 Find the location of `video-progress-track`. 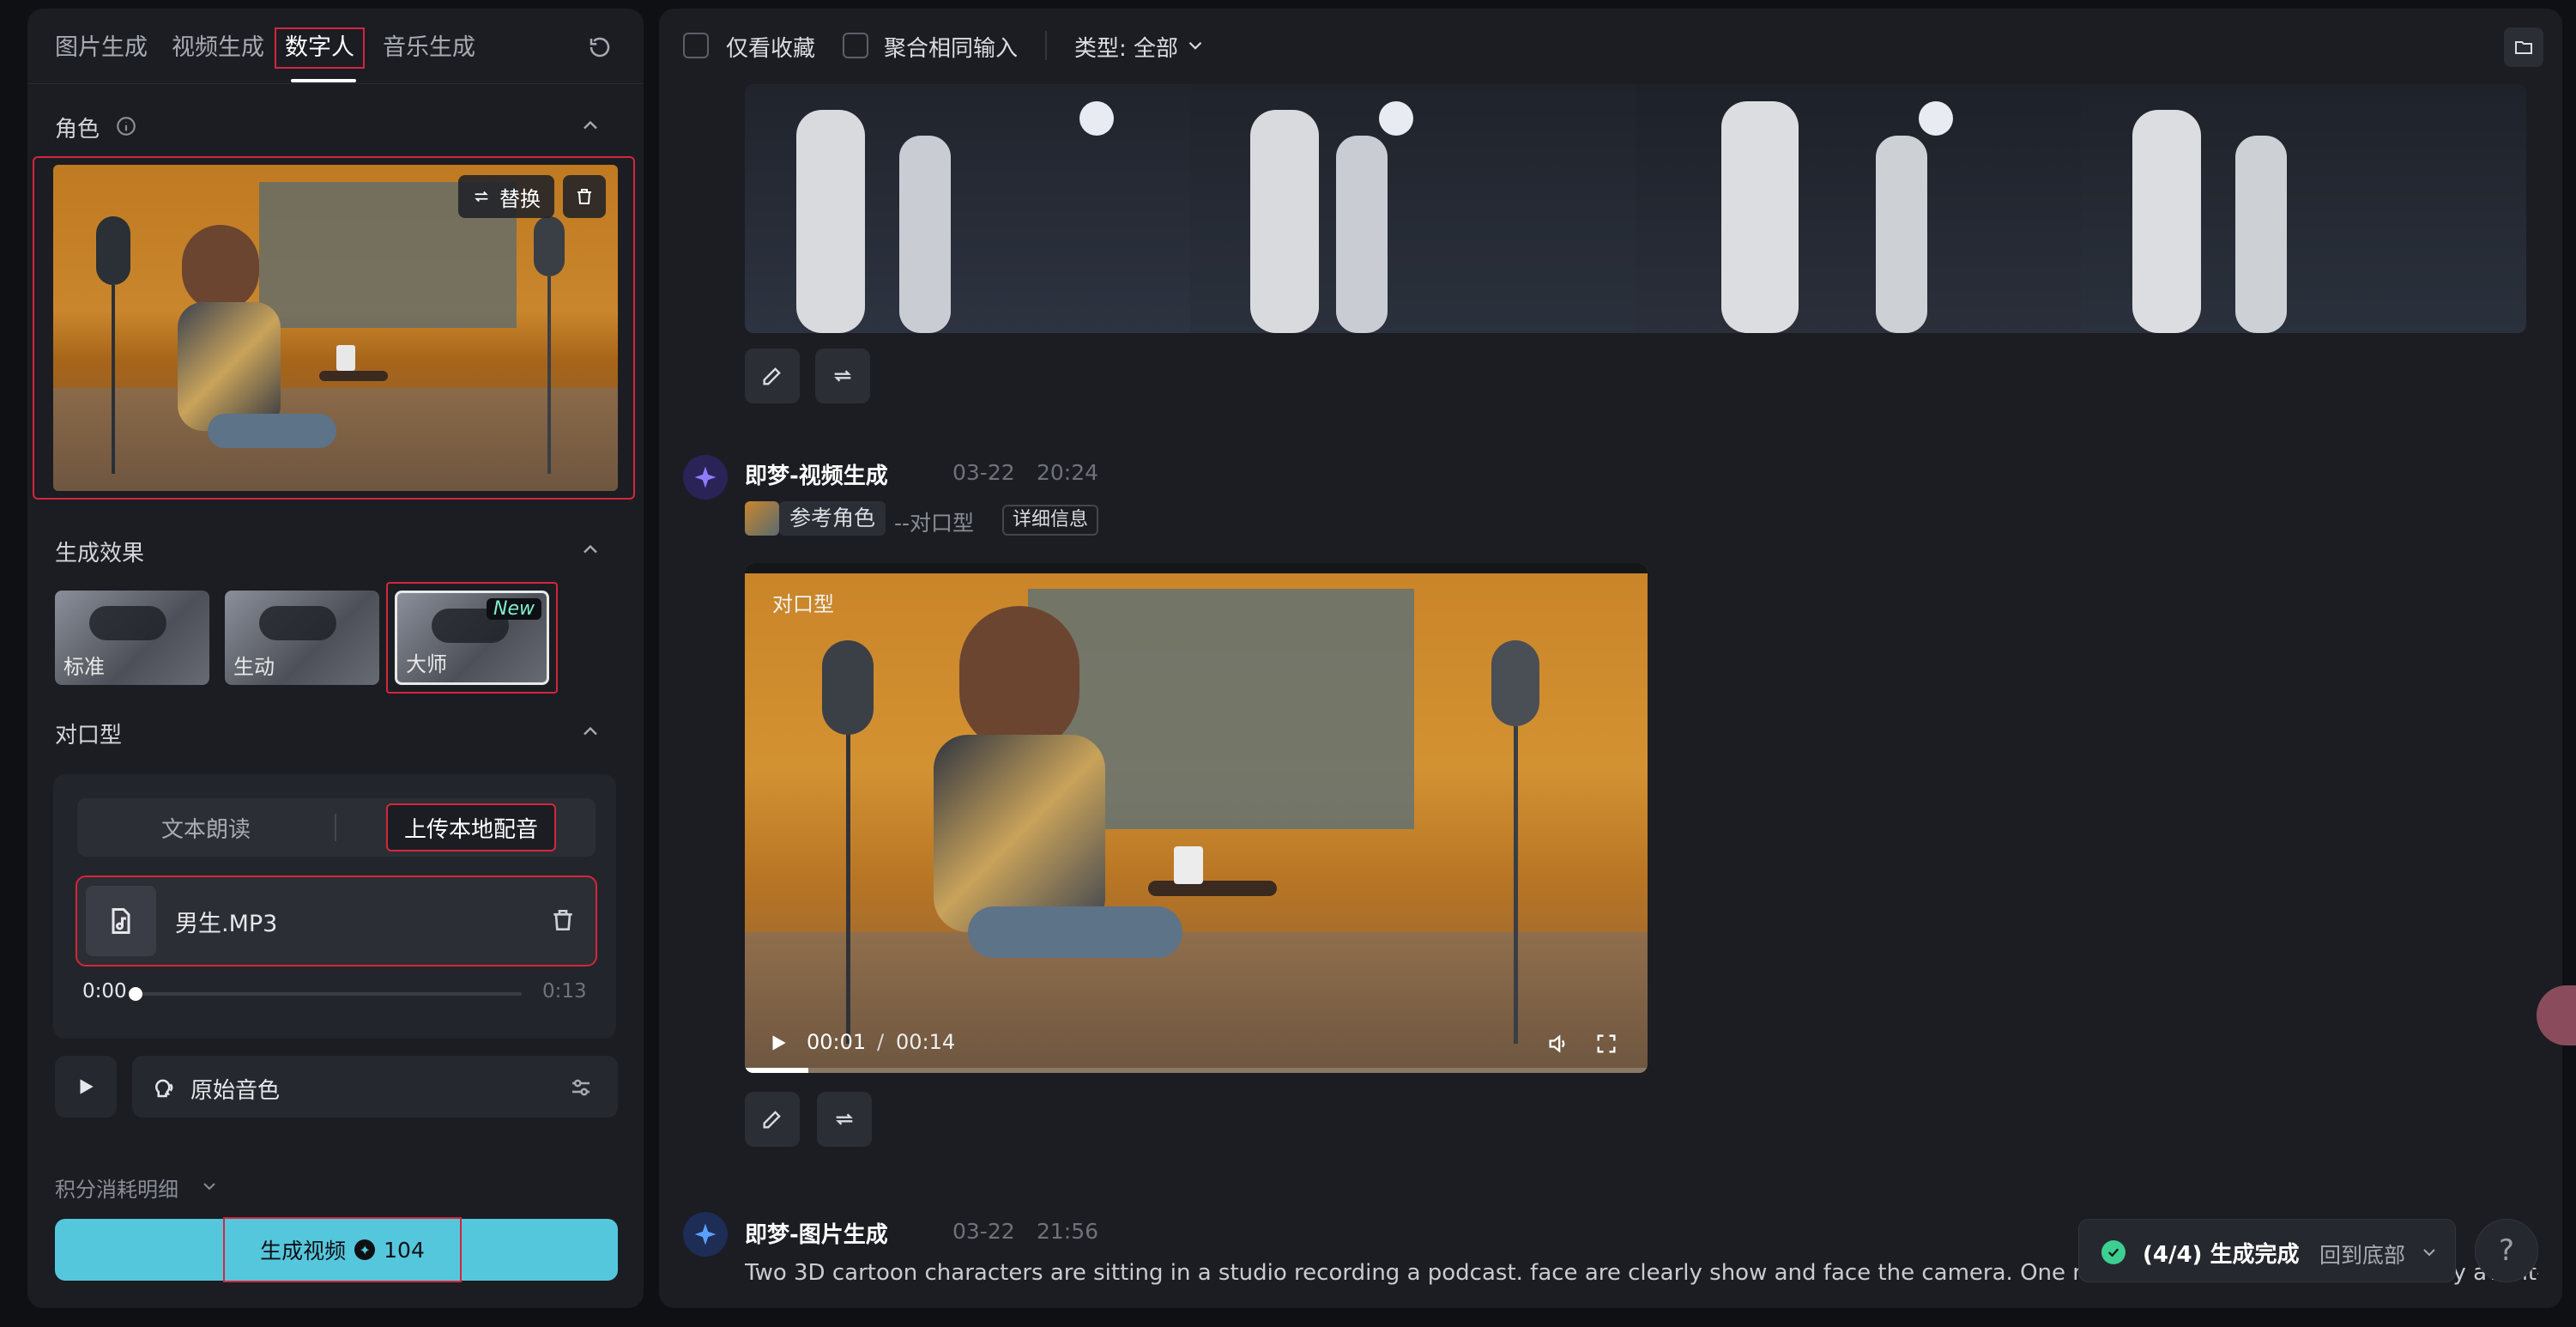

video-progress-track is located at coordinates (1196, 1070).